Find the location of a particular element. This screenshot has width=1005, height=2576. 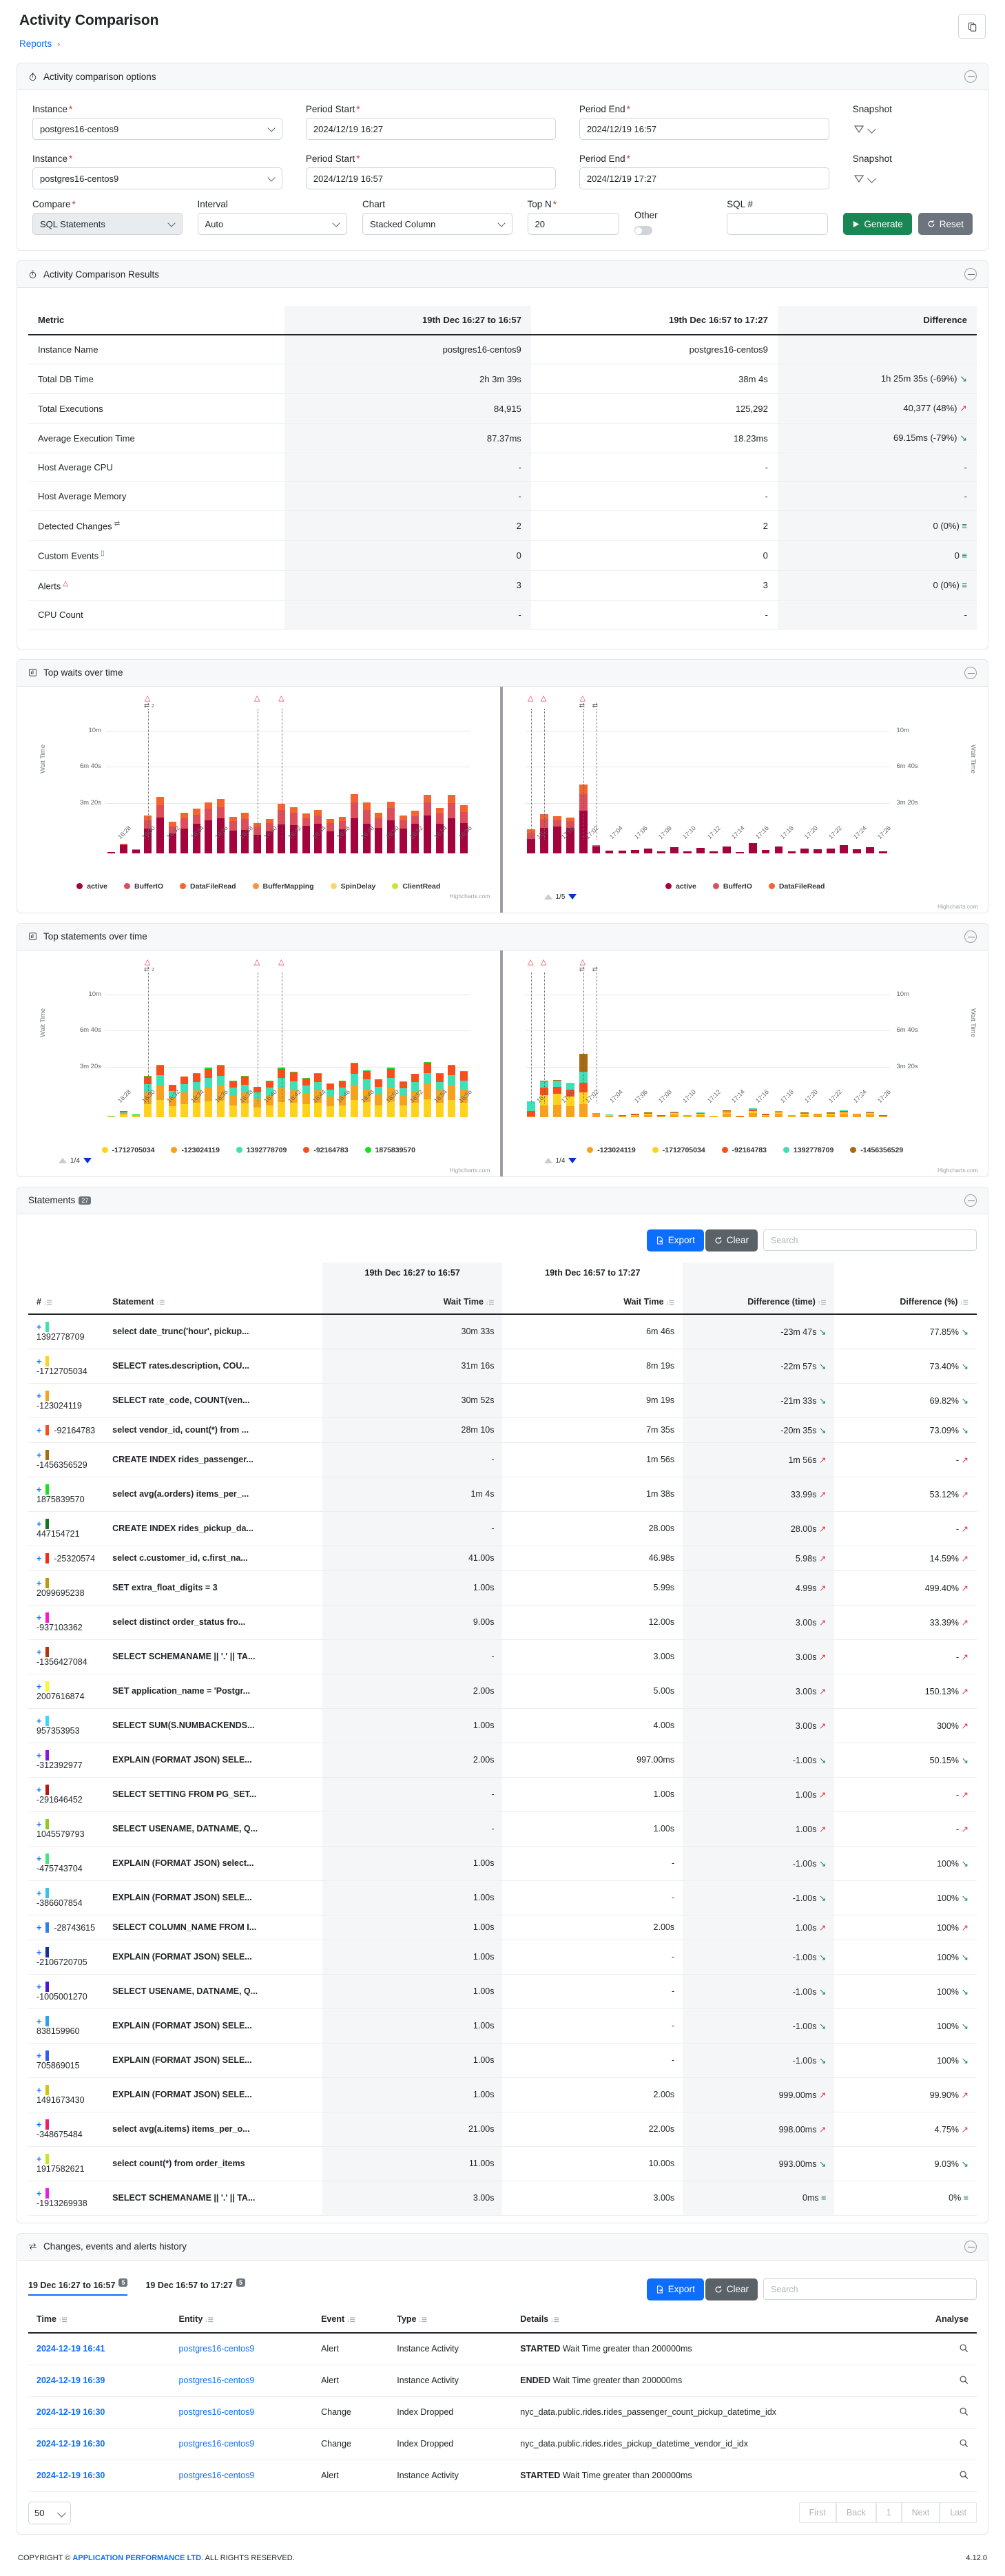

statement-id-cell: +-2106720705 is located at coordinates (66, 1957).